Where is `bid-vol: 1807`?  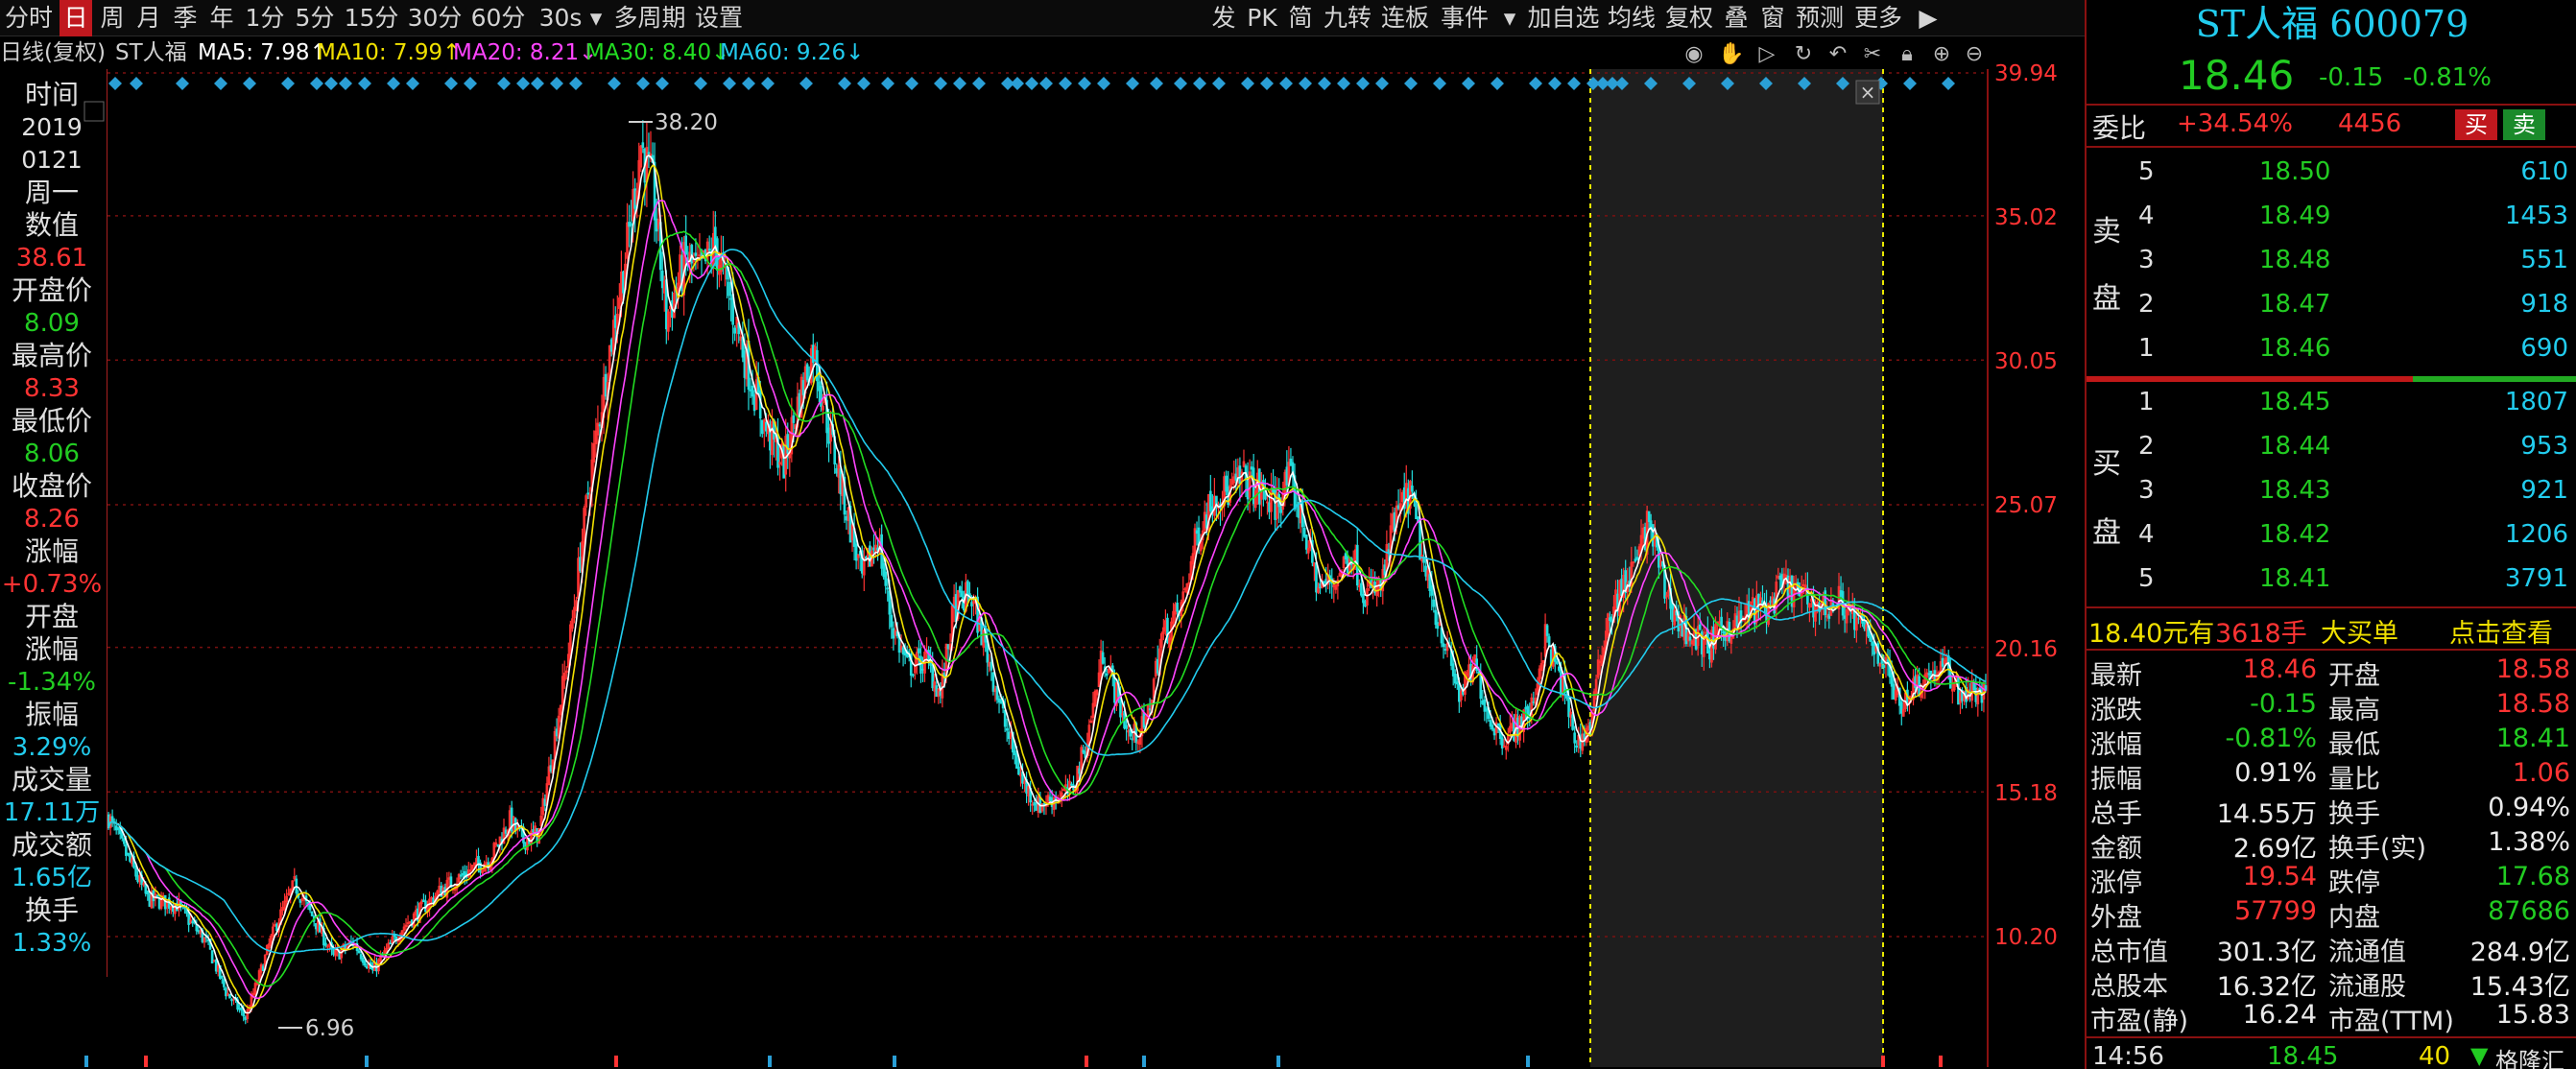
bid-vol: 1807 is located at coordinates (2536, 402).